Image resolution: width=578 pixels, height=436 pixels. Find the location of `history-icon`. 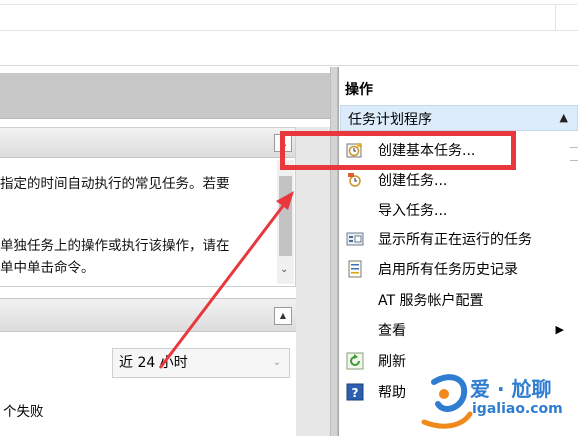

history-icon is located at coordinates (355, 269).